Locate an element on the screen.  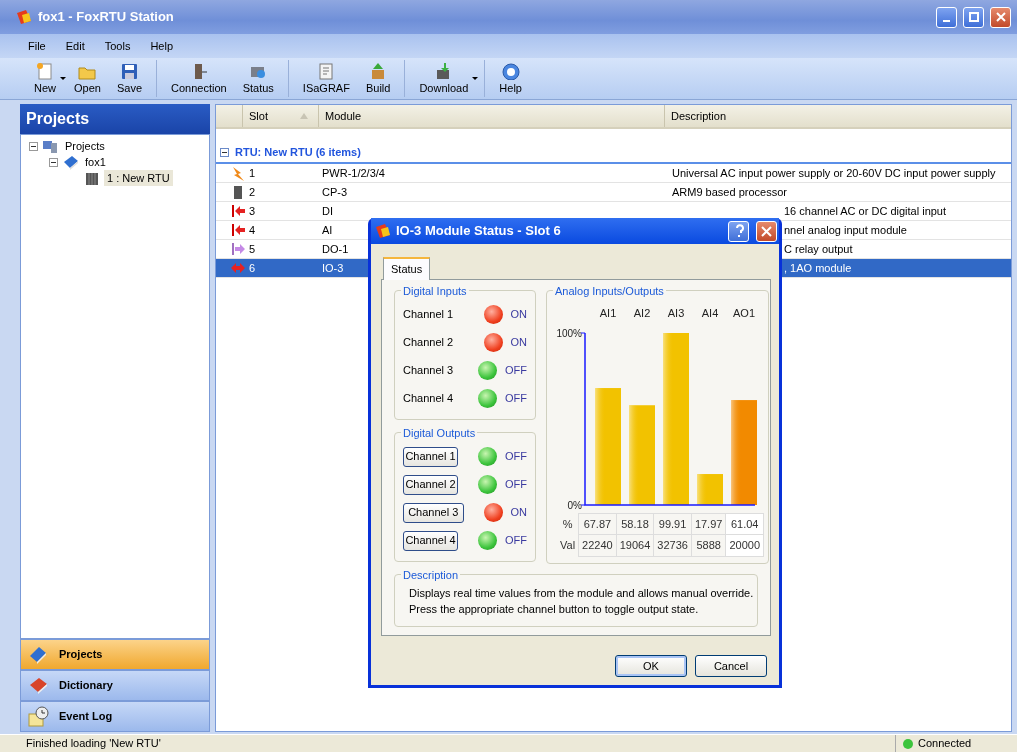
tree-item: 1 : New RTU is located at coordinates (138, 178).